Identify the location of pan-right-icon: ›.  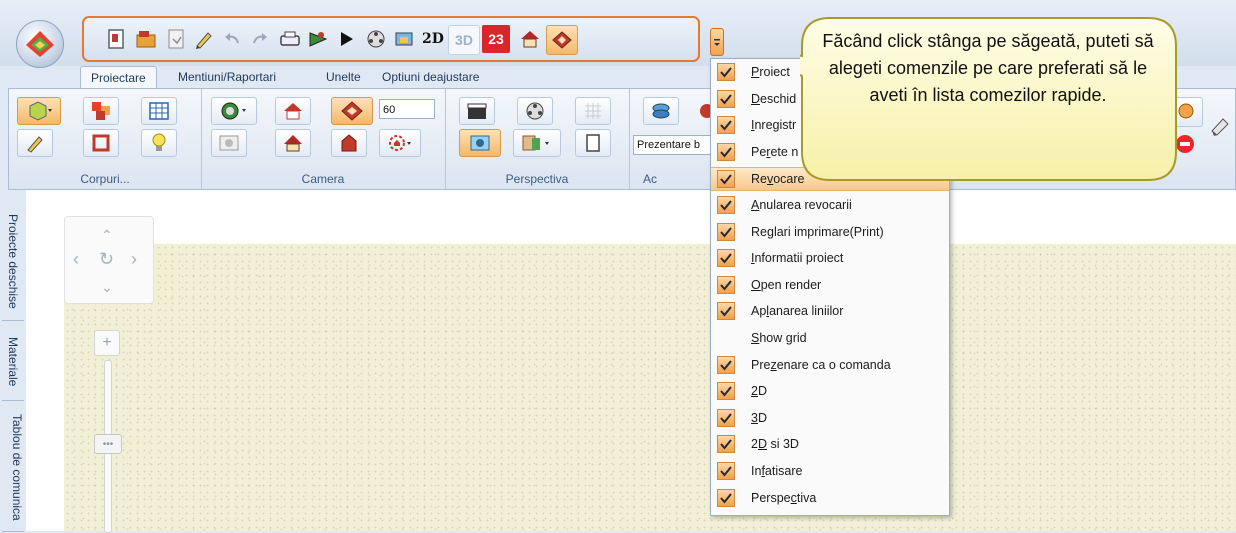
(134, 259).